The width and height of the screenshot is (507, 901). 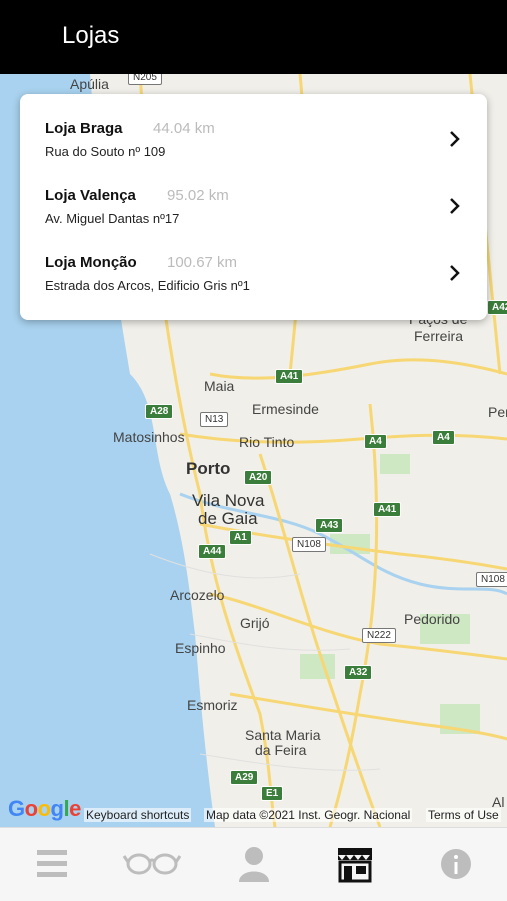 I want to click on tab-profile, so click(x=254, y=863).